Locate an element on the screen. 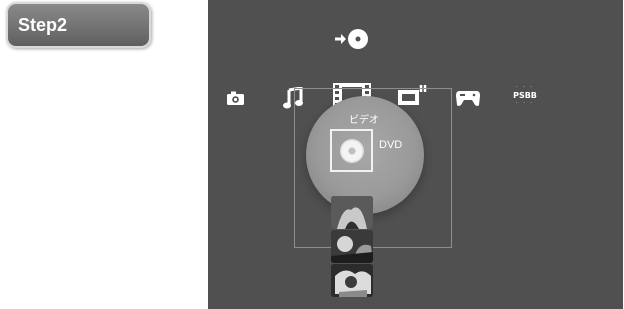 This screenshot has height=309, width=624. video-thumbnail-list is located at coordinates (352, 247).